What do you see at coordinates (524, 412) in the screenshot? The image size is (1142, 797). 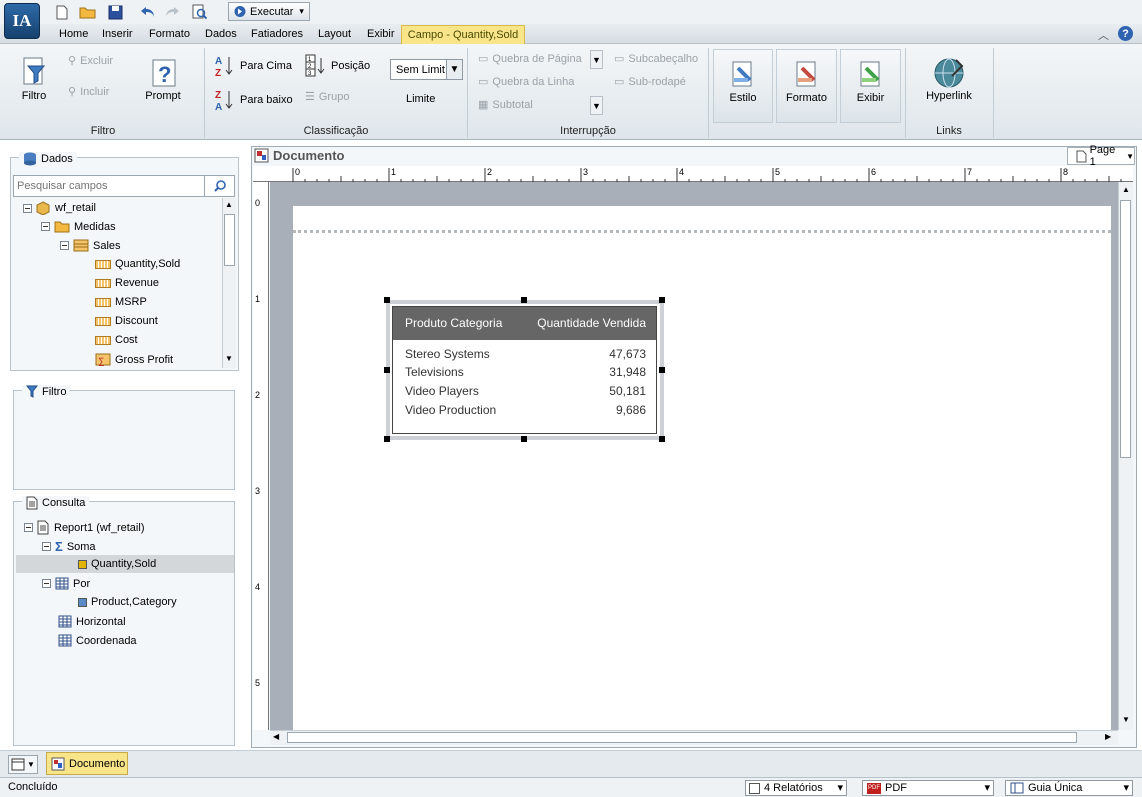 I see `table-row: Video Production 9,686` at bounding box center [524, 412].